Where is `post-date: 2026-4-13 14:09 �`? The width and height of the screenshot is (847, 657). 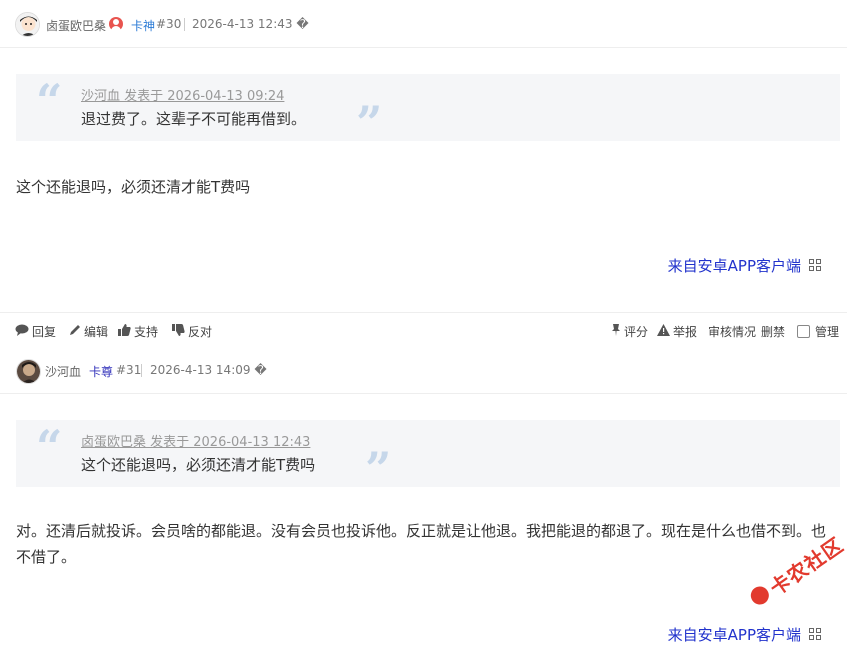 post-date: 2026-4-13 14:09 � is located at coordinates (208, 370).